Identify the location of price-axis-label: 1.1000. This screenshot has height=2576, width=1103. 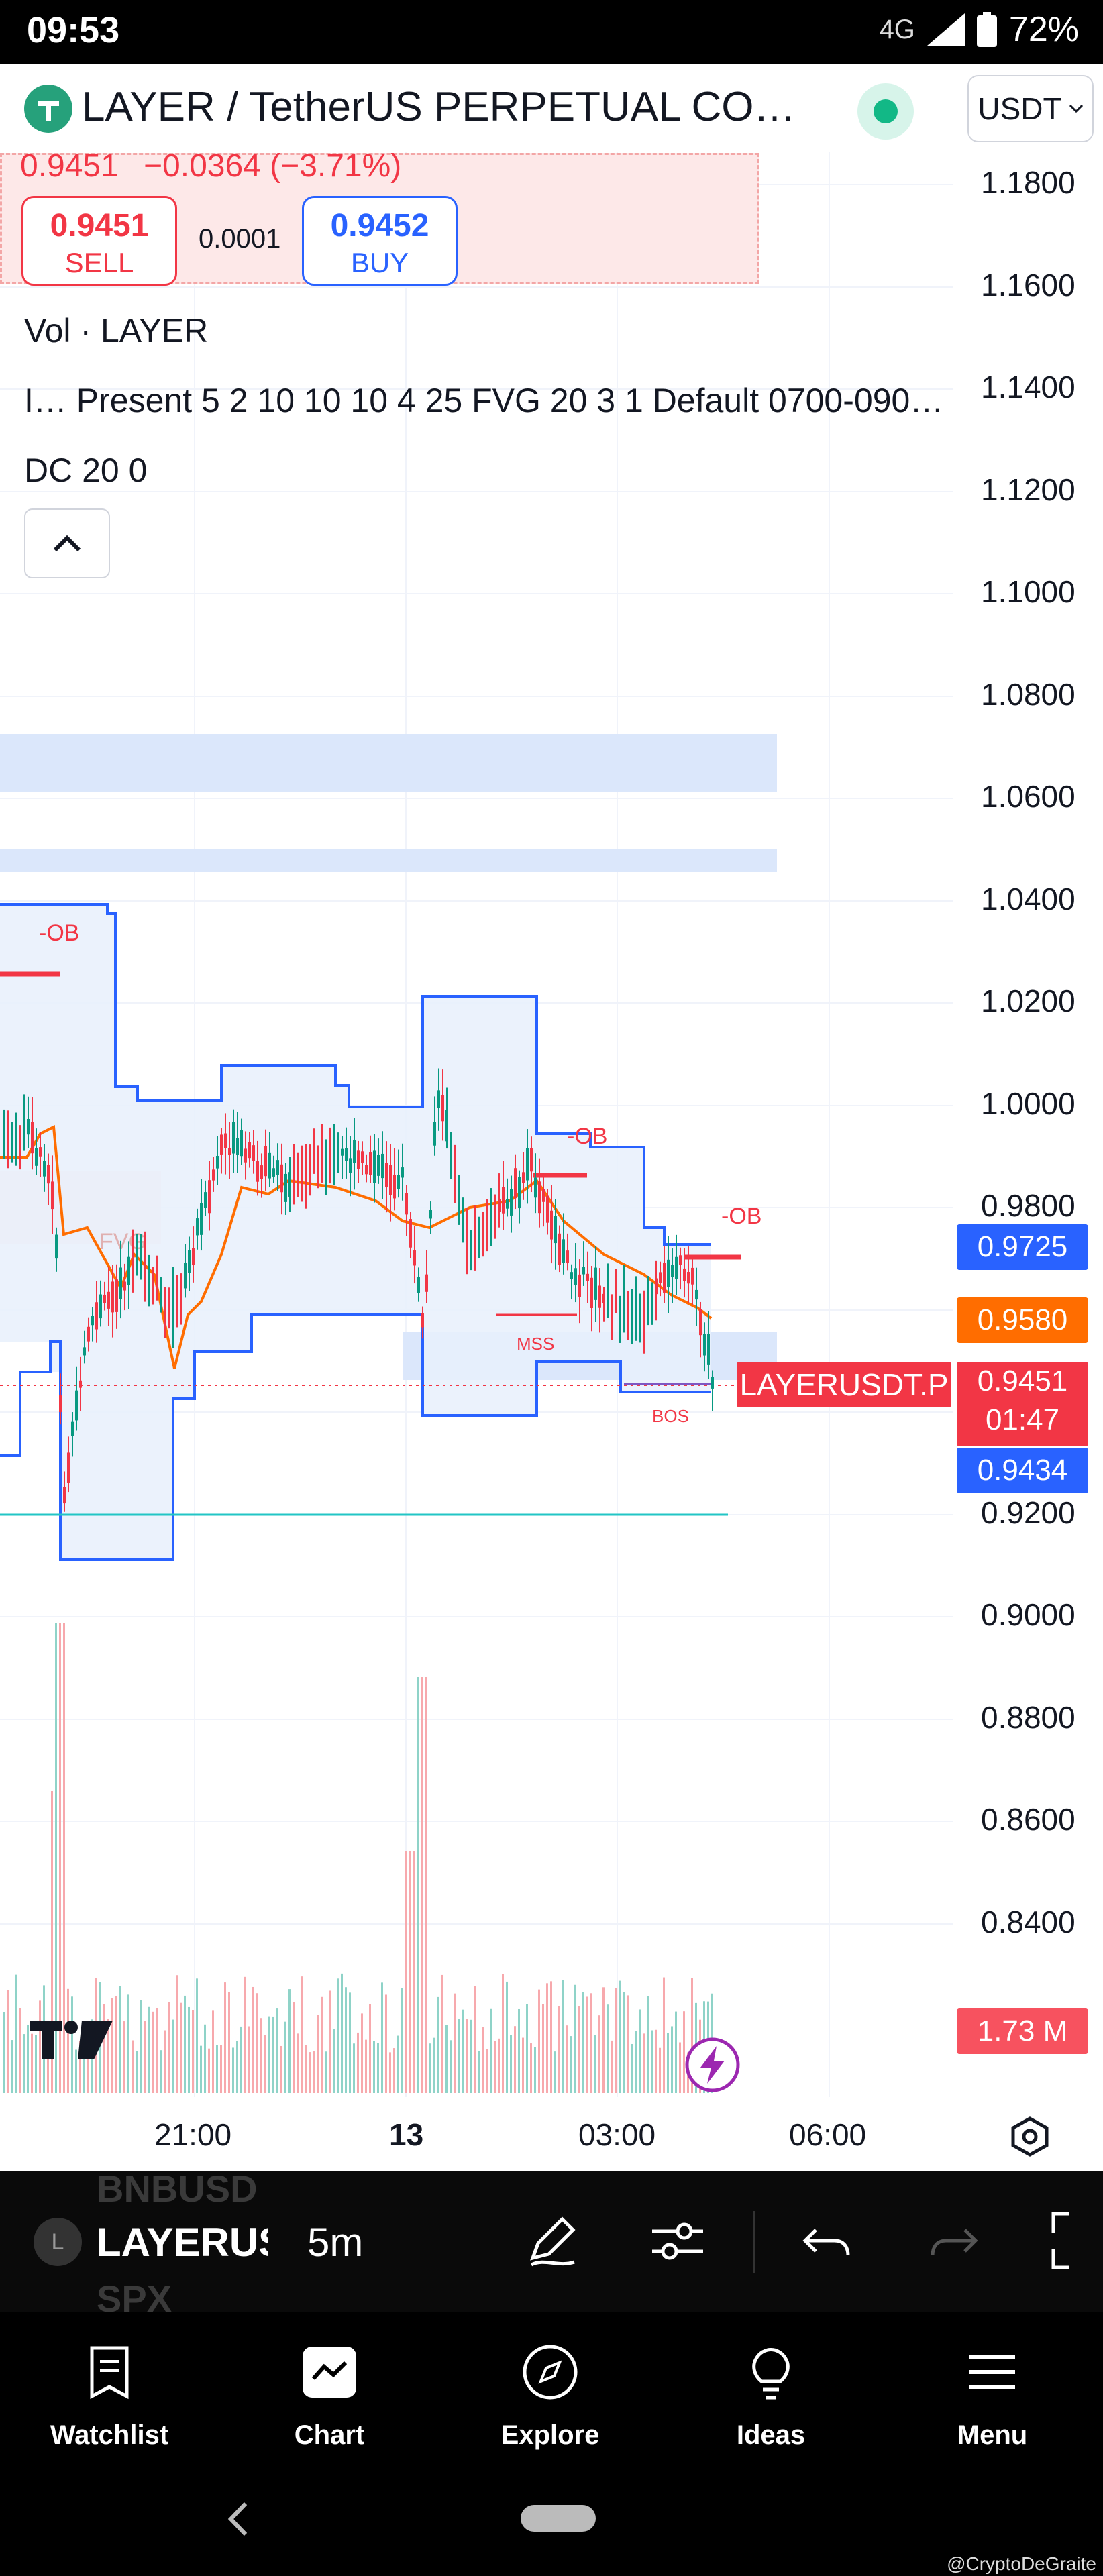
(1028, 591).